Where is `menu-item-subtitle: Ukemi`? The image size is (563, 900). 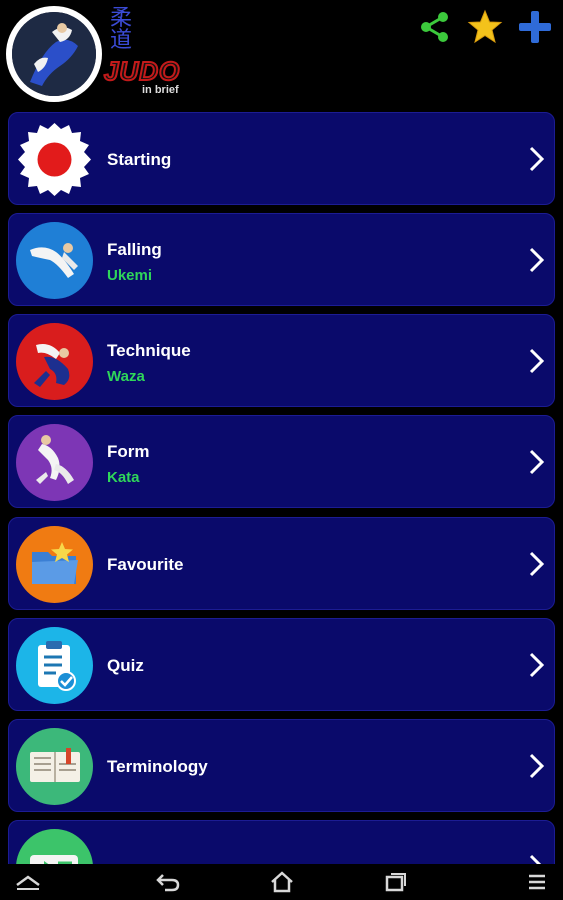 menu-item-subtitle: Ukemi is located at coordinates (130, 275).